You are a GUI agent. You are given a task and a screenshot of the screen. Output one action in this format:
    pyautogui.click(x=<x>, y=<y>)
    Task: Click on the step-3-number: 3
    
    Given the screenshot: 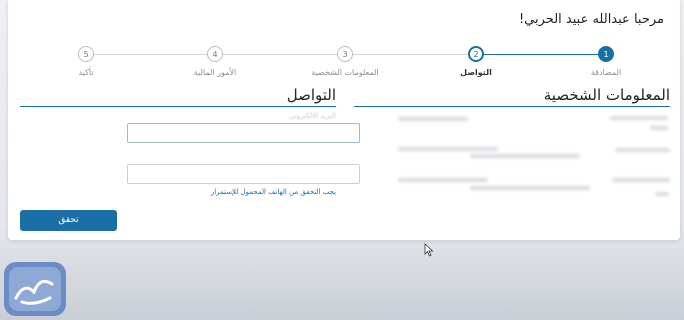 What is the action you would take?
    pyautogui.click(x=345, y=54)
    